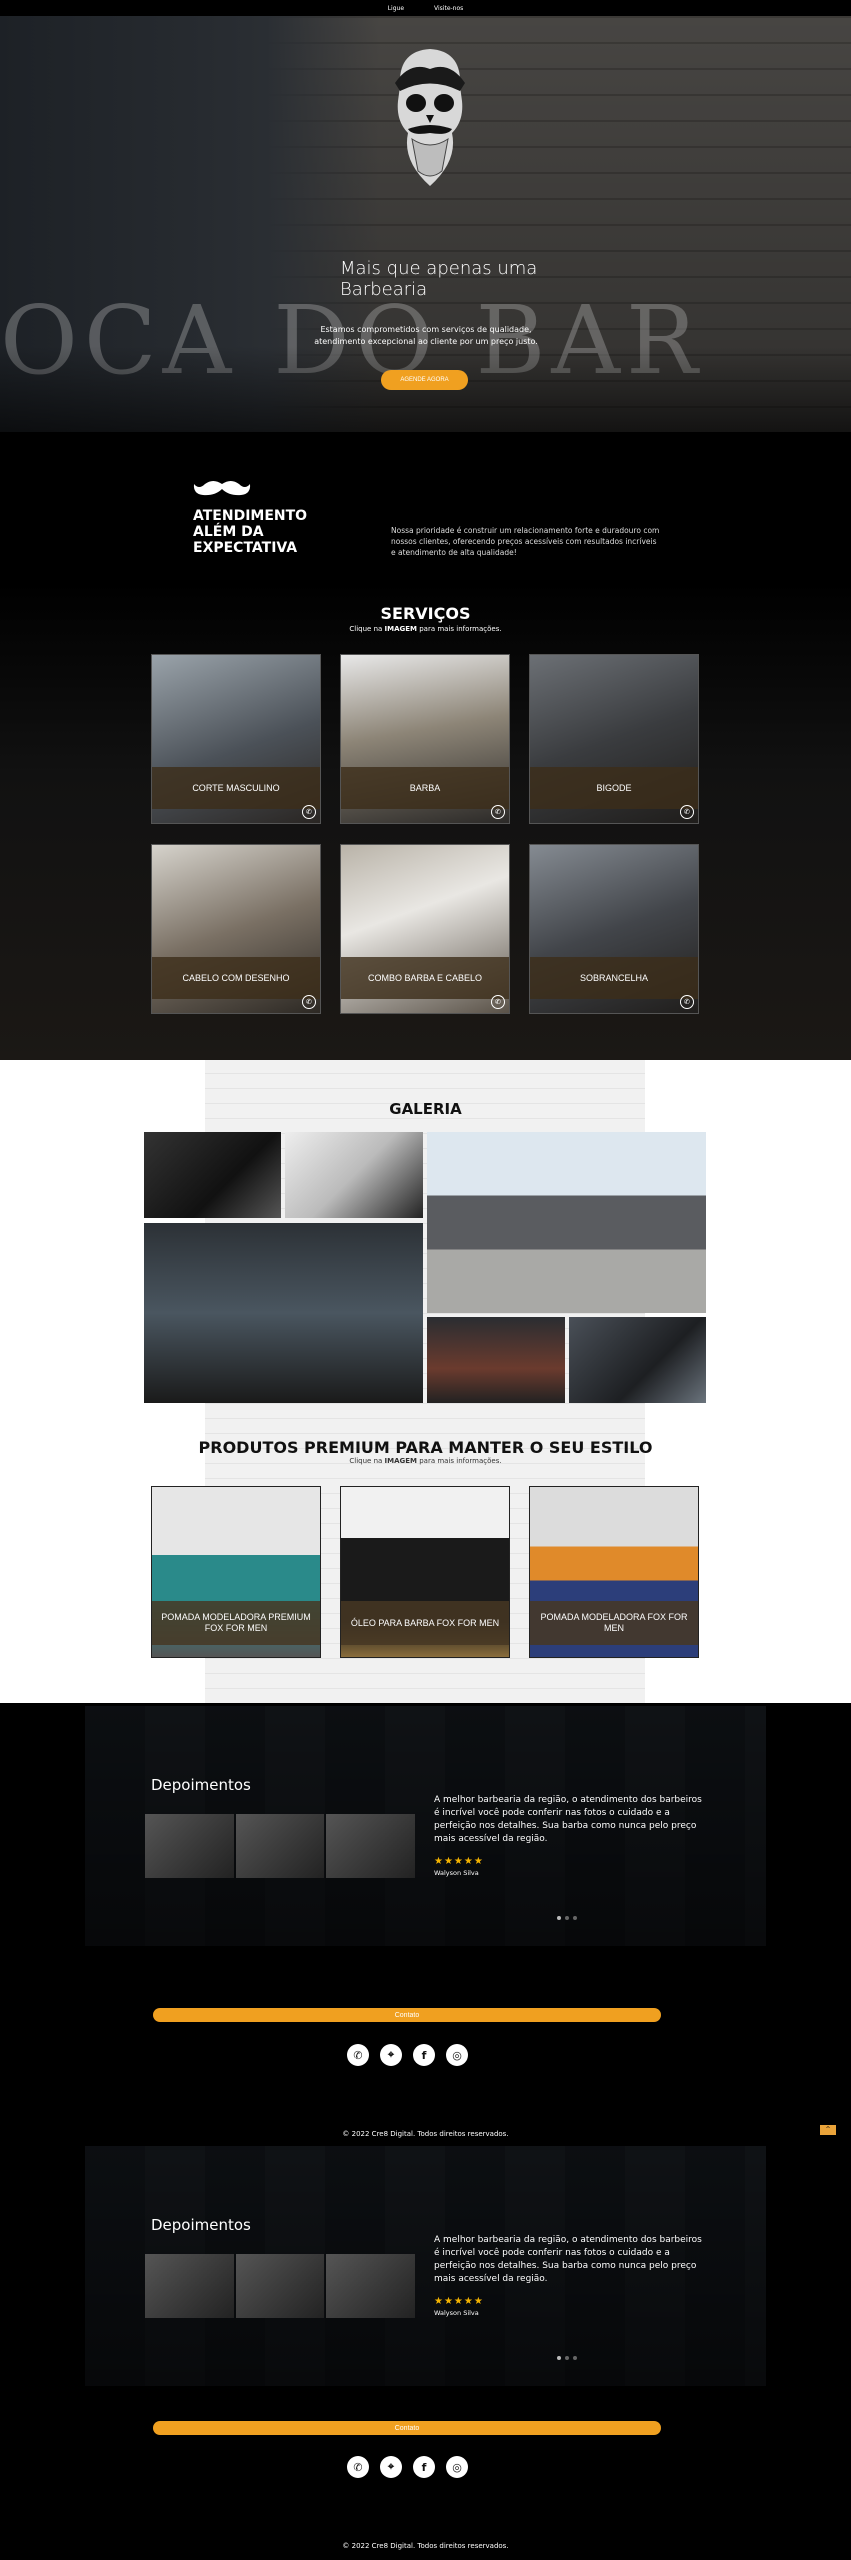 The height and width of the screenshot is (2560, 851). Describe the element at coordinates (236, 929) in the screenshot. I see `service-card-desenho: CABELO COM DESENHO ✆` at that location.